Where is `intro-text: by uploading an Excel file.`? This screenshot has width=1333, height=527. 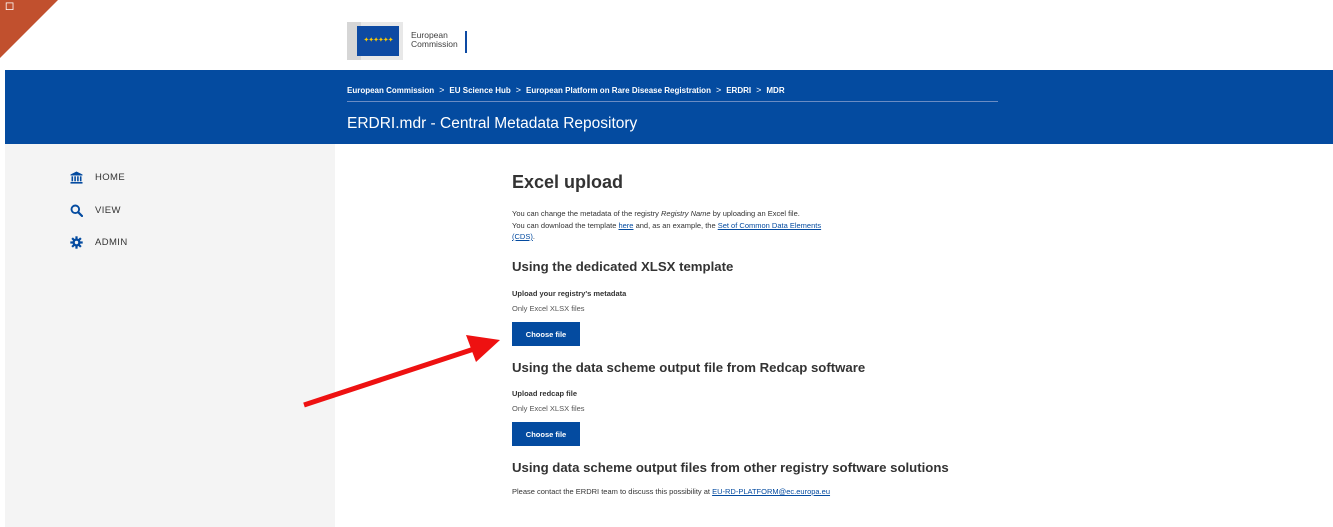 intro-text: by uploading an Excel file. is located at coordinates (755, 213).